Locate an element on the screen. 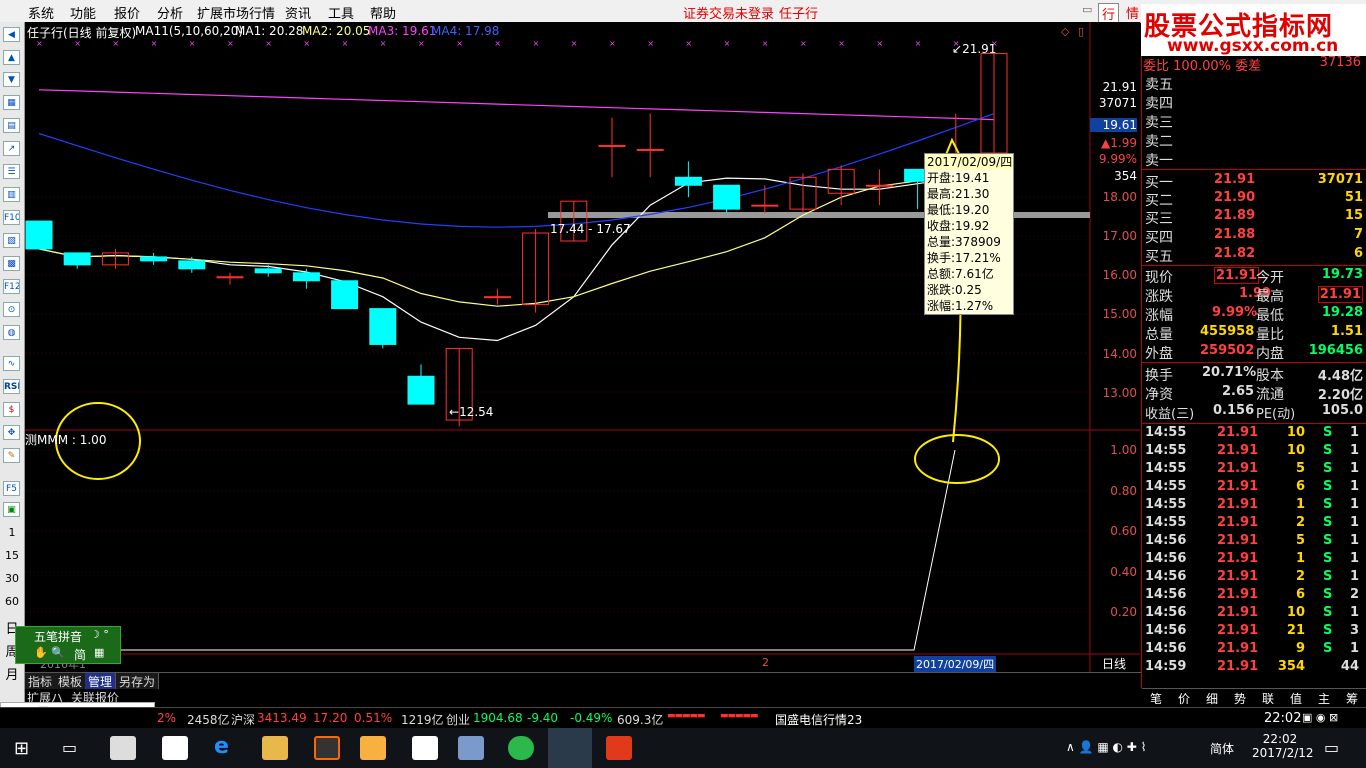 This screenshot has height=768, width=1366. trade-login-warning: 证券交易未登录 is located at coordinates (728, 12).